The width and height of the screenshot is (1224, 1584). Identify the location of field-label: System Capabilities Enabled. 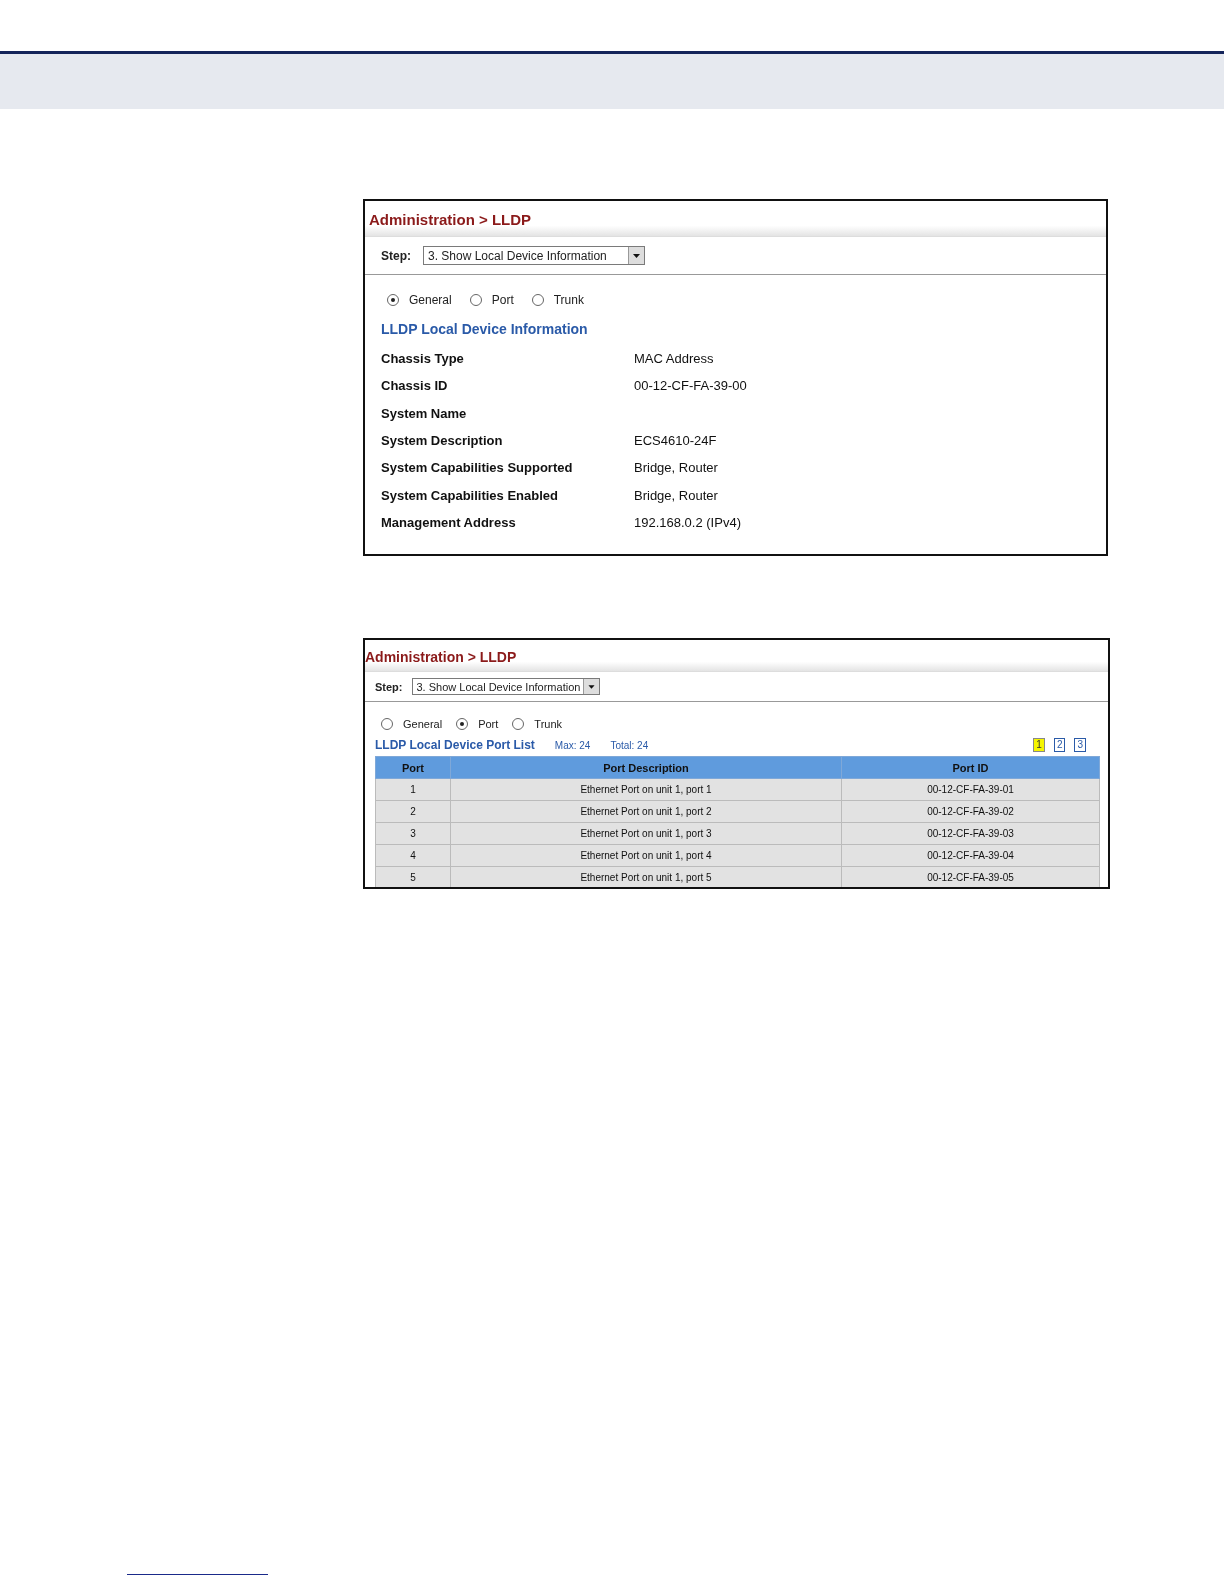
(470, 495).